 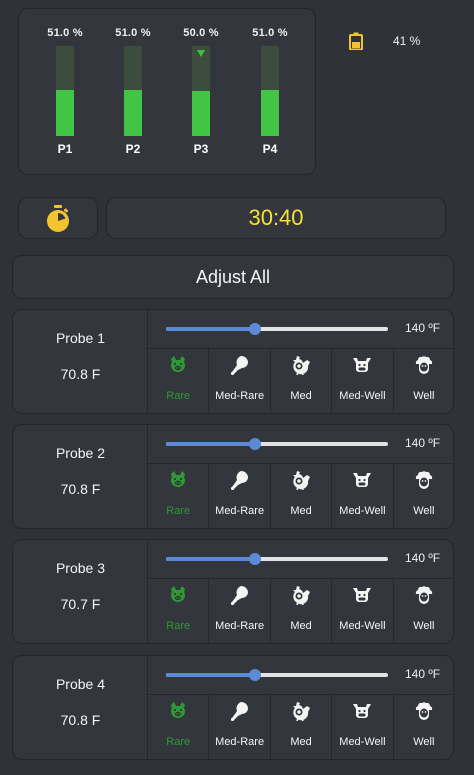 I want to click on probe-title: Probe 3, so click(x=80, y=568).